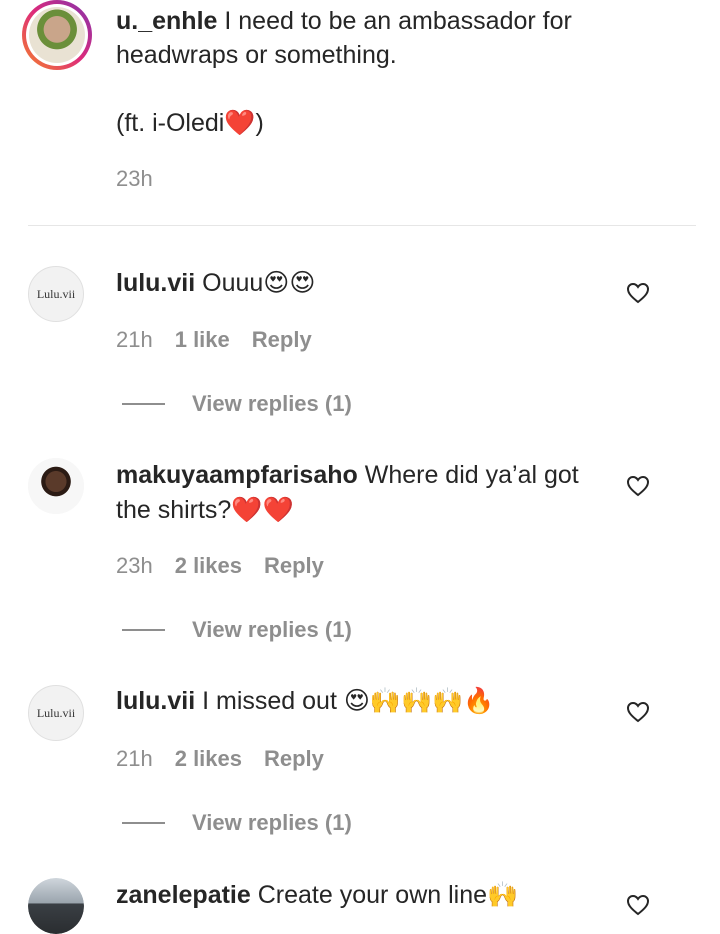 The width and height of the screenshot is (720, 934). I want to click on caption-time: 23h, so click(134, 178).